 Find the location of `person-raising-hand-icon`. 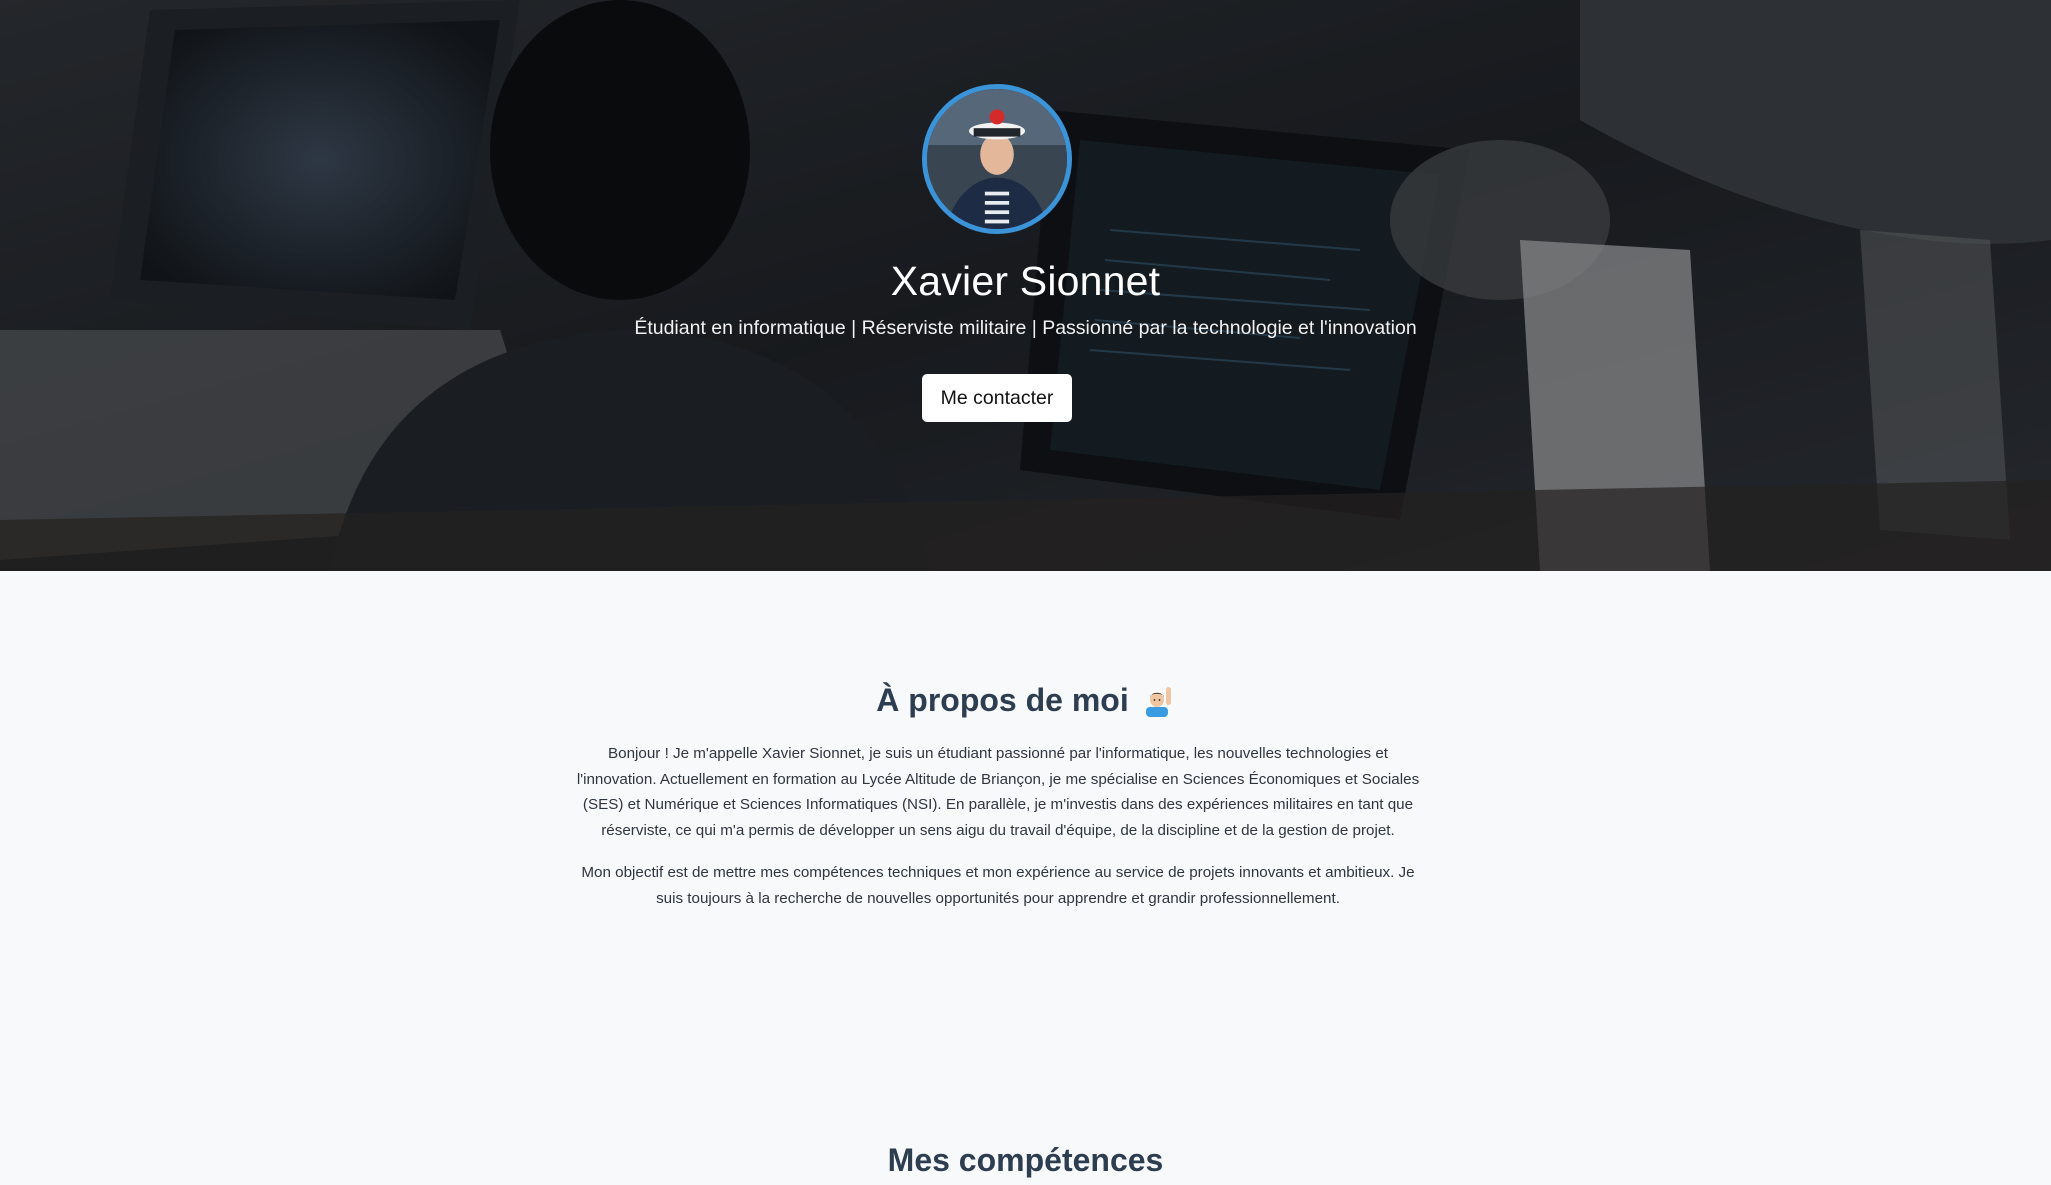

person-raising-hand-icon is located at coordinates (1158, 699).